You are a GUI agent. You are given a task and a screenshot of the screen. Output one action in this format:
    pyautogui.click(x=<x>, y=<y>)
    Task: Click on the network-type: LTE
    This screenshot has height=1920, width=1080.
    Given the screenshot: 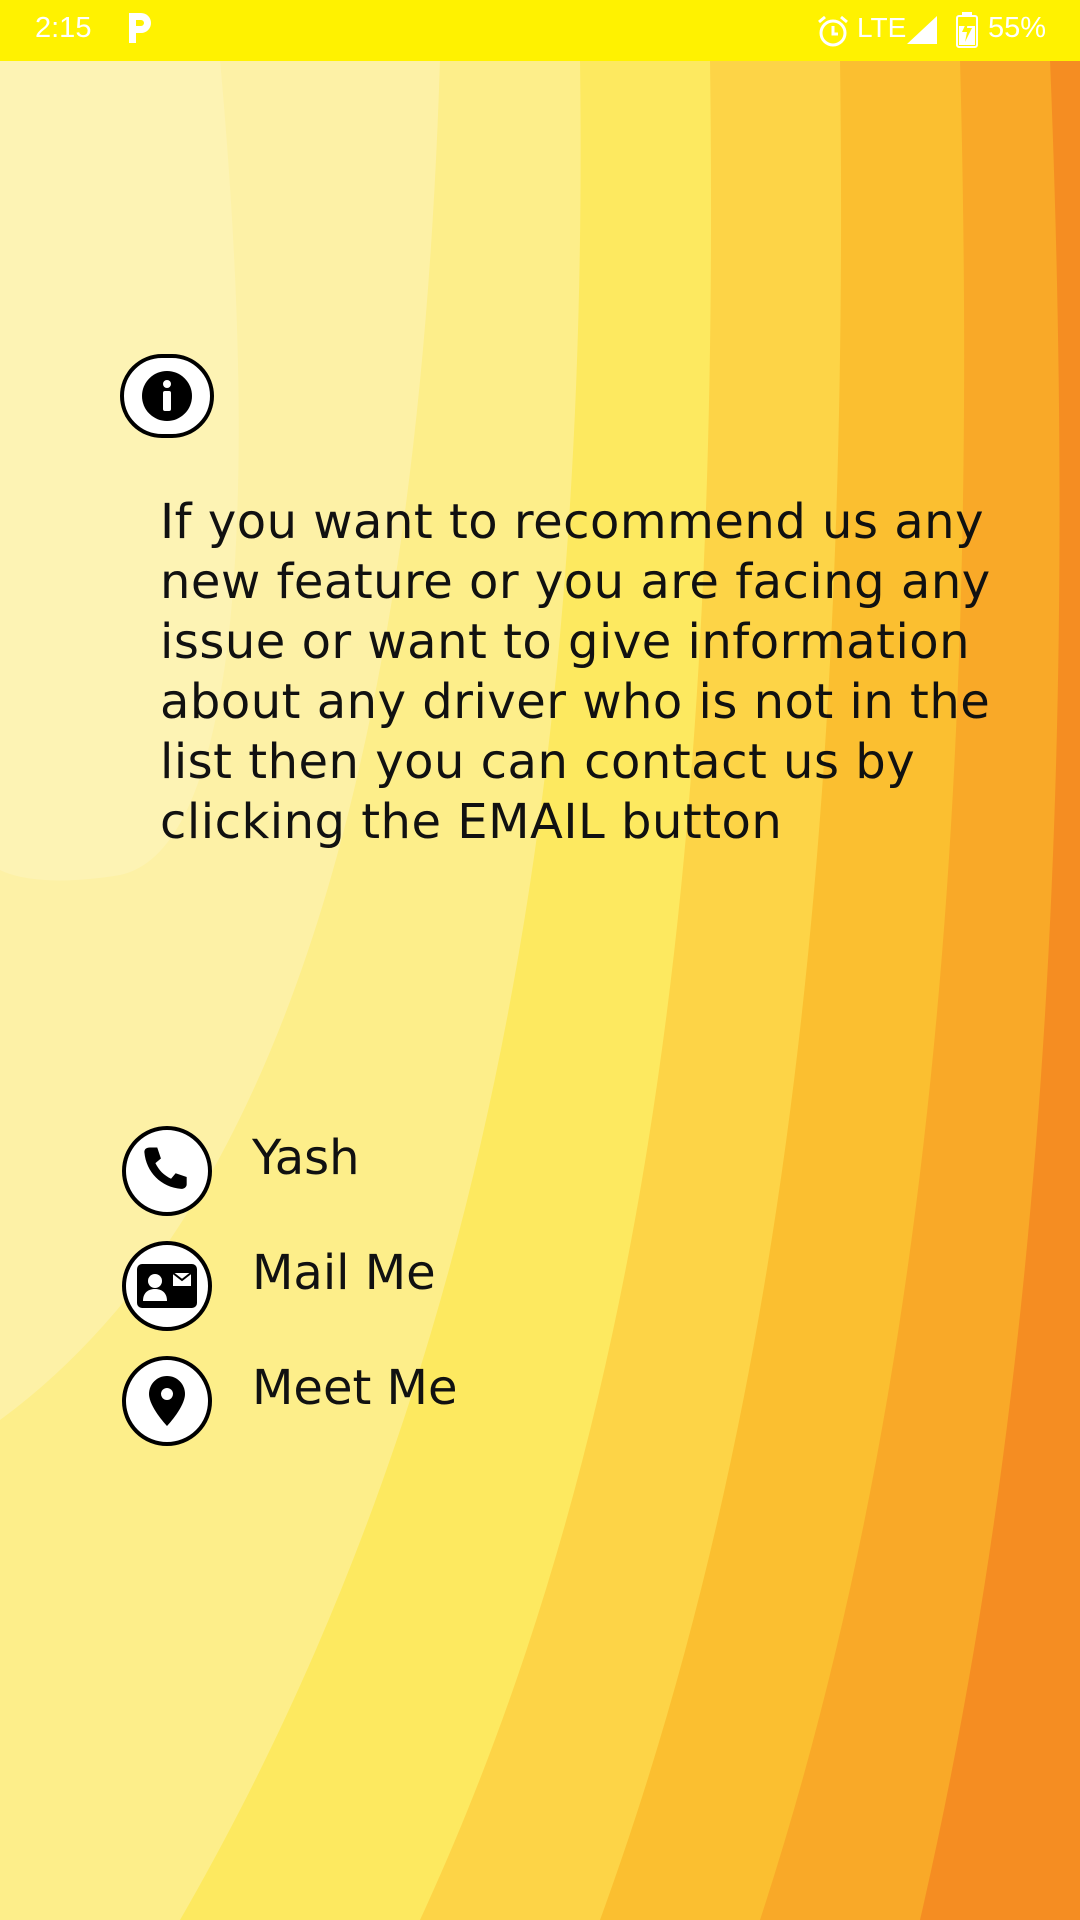 What is the action you would take?
    pyautogui.click(x=882, y=27)
    